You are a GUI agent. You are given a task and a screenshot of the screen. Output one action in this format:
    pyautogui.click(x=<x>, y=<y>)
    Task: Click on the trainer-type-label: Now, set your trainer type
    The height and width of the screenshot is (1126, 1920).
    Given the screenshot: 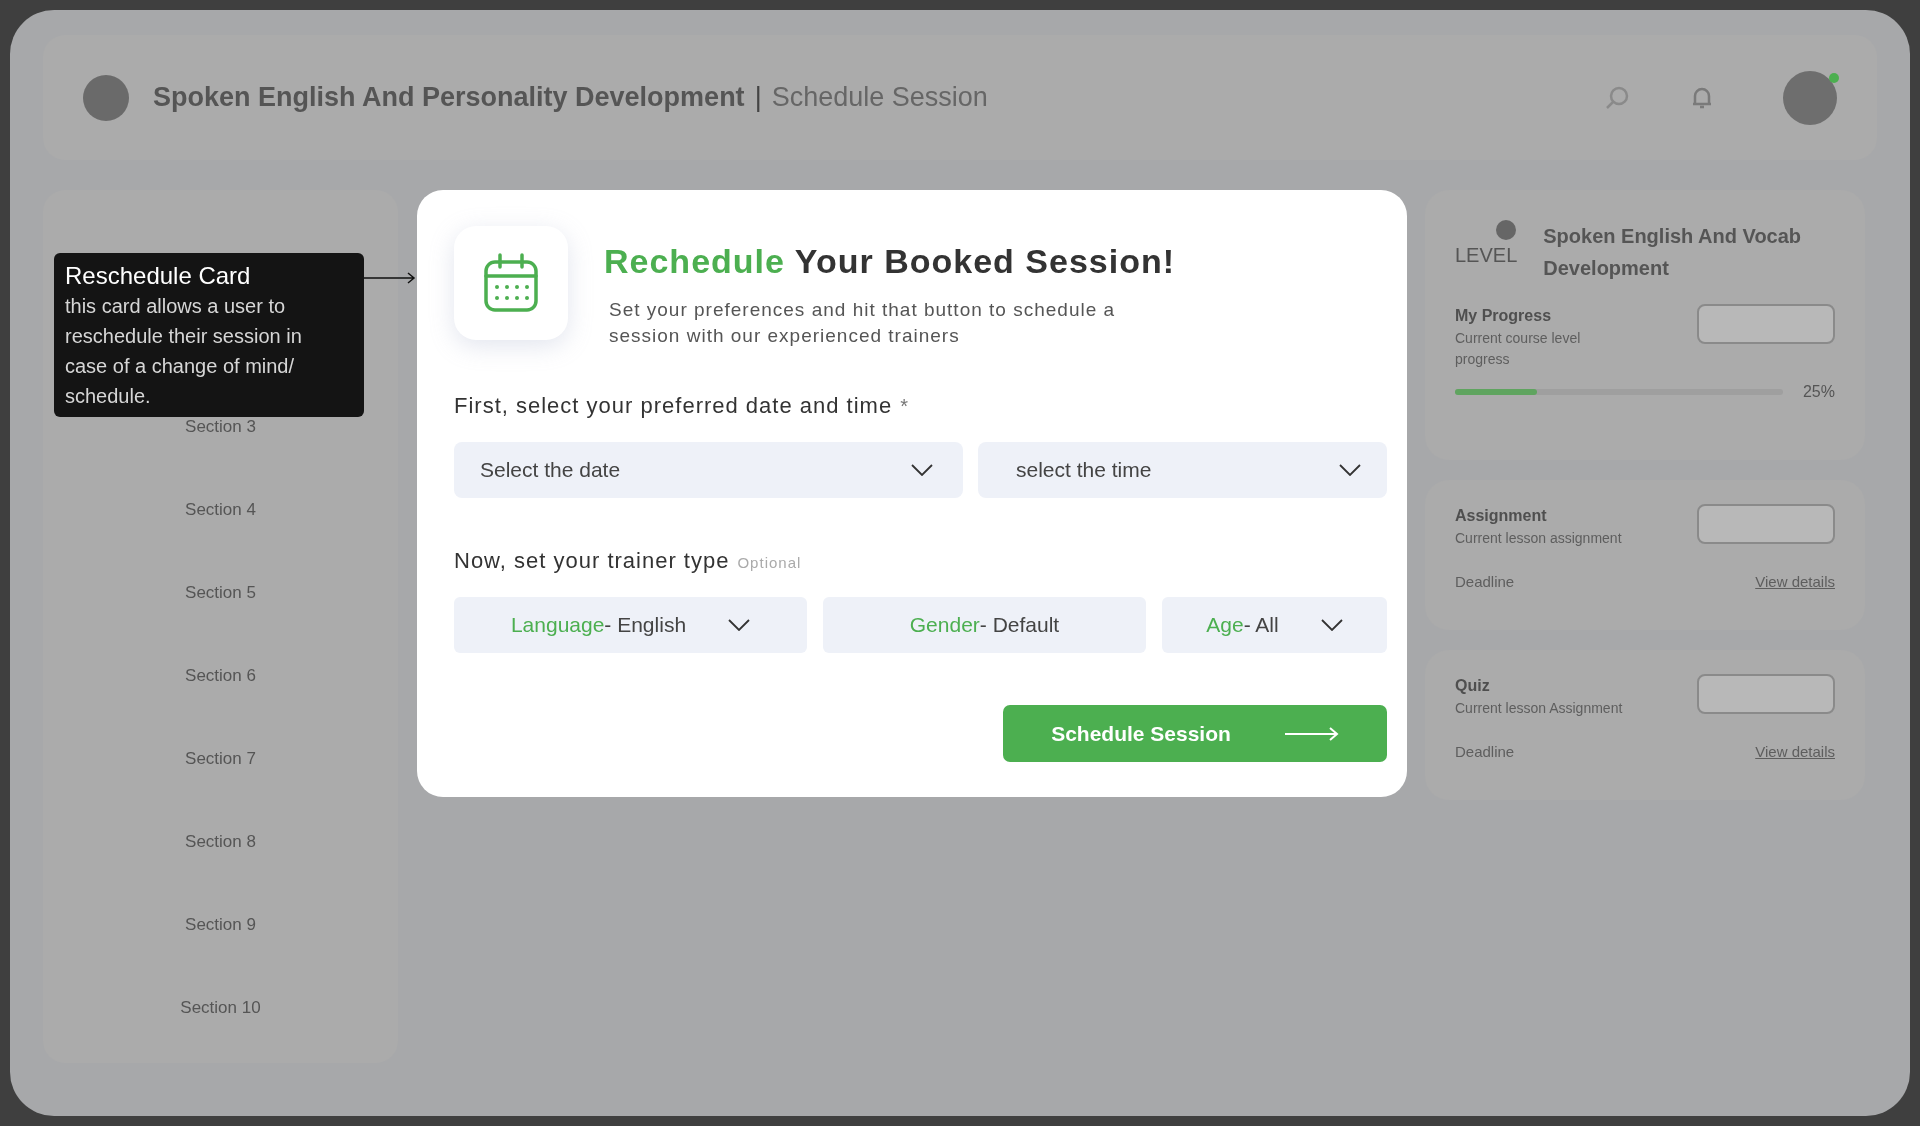 What is the action you would take?
    pyautogui.click(x=592, y=561)
    